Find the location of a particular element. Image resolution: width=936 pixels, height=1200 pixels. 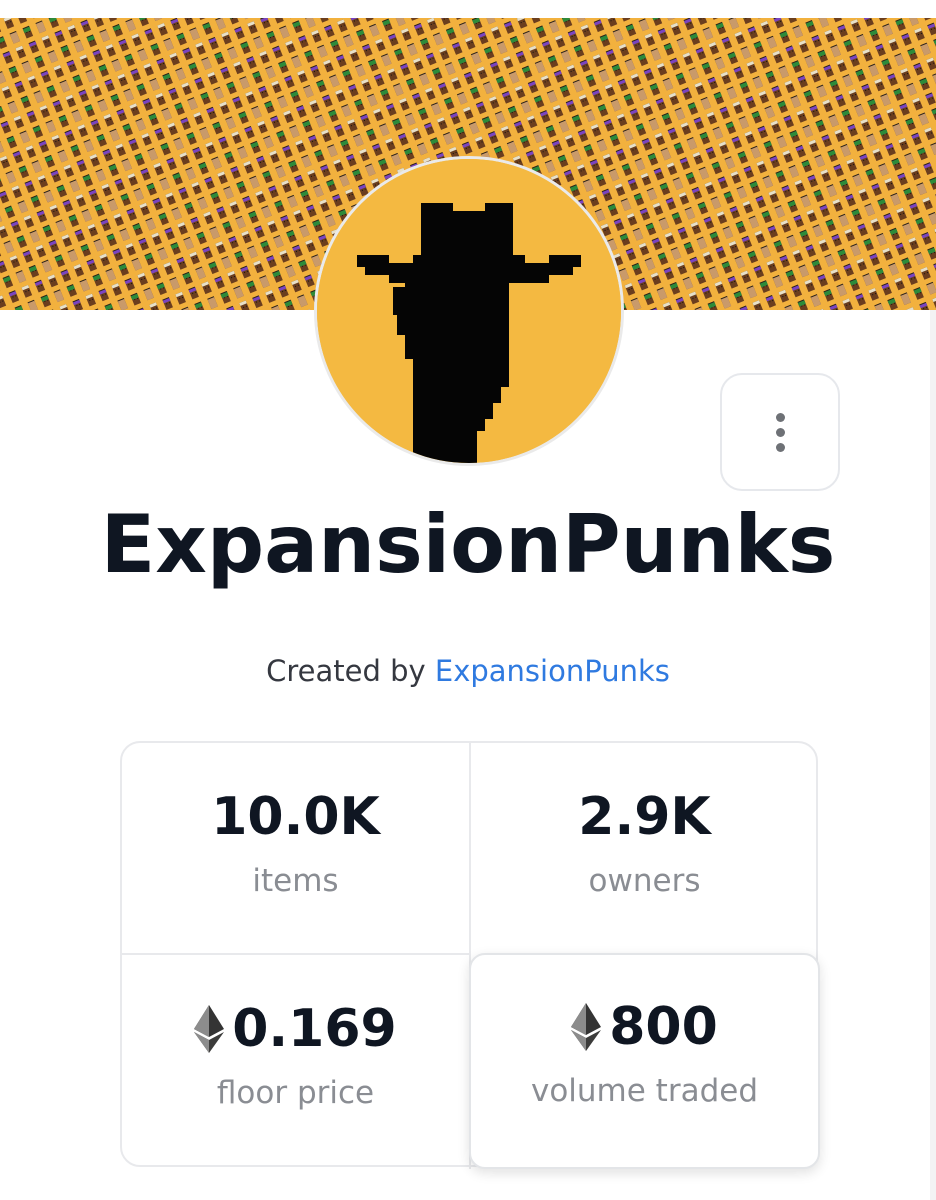

stat-value: 2.9K is located at coordinates (644, 817).